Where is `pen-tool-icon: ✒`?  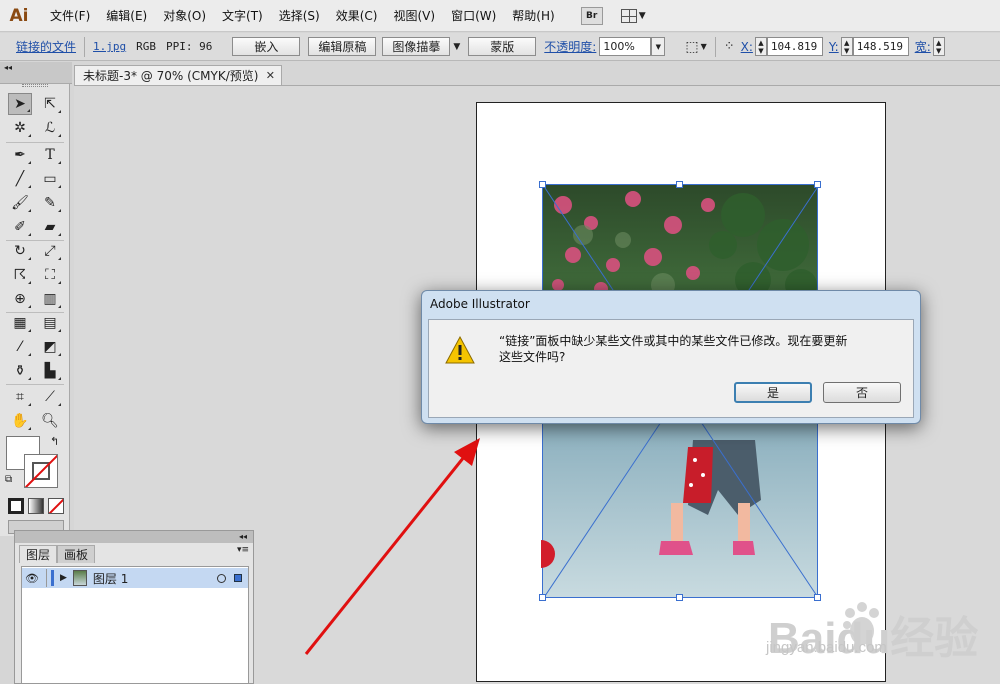 pen-tool-icon: ✒ is located at coordinates (20, 155).